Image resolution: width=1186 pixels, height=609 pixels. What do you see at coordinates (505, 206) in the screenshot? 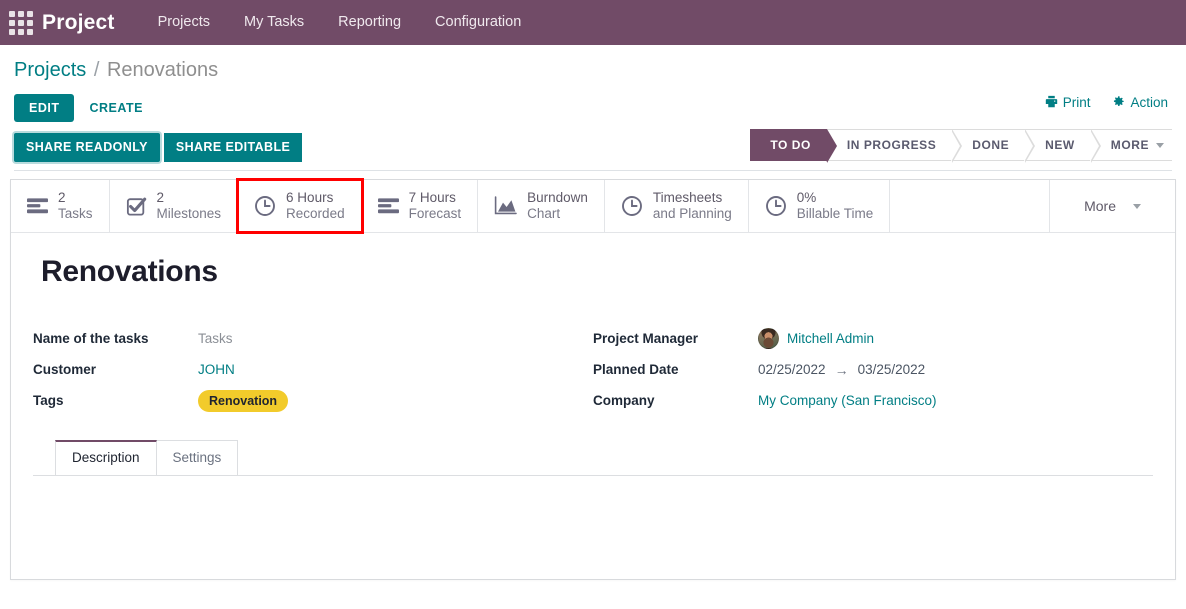
I see `area-chart-icon` at bounding box center [505, 206].